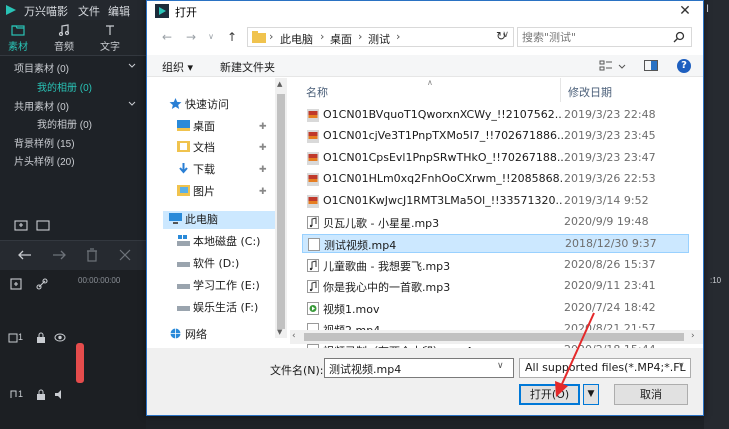 This screenshot has height=429, width=729. What do you see at coordinates (218, 242) in the screenshot?
I see `nav-drive-c: 本地磁盘 (C:)` at bounding box center [218, 242].